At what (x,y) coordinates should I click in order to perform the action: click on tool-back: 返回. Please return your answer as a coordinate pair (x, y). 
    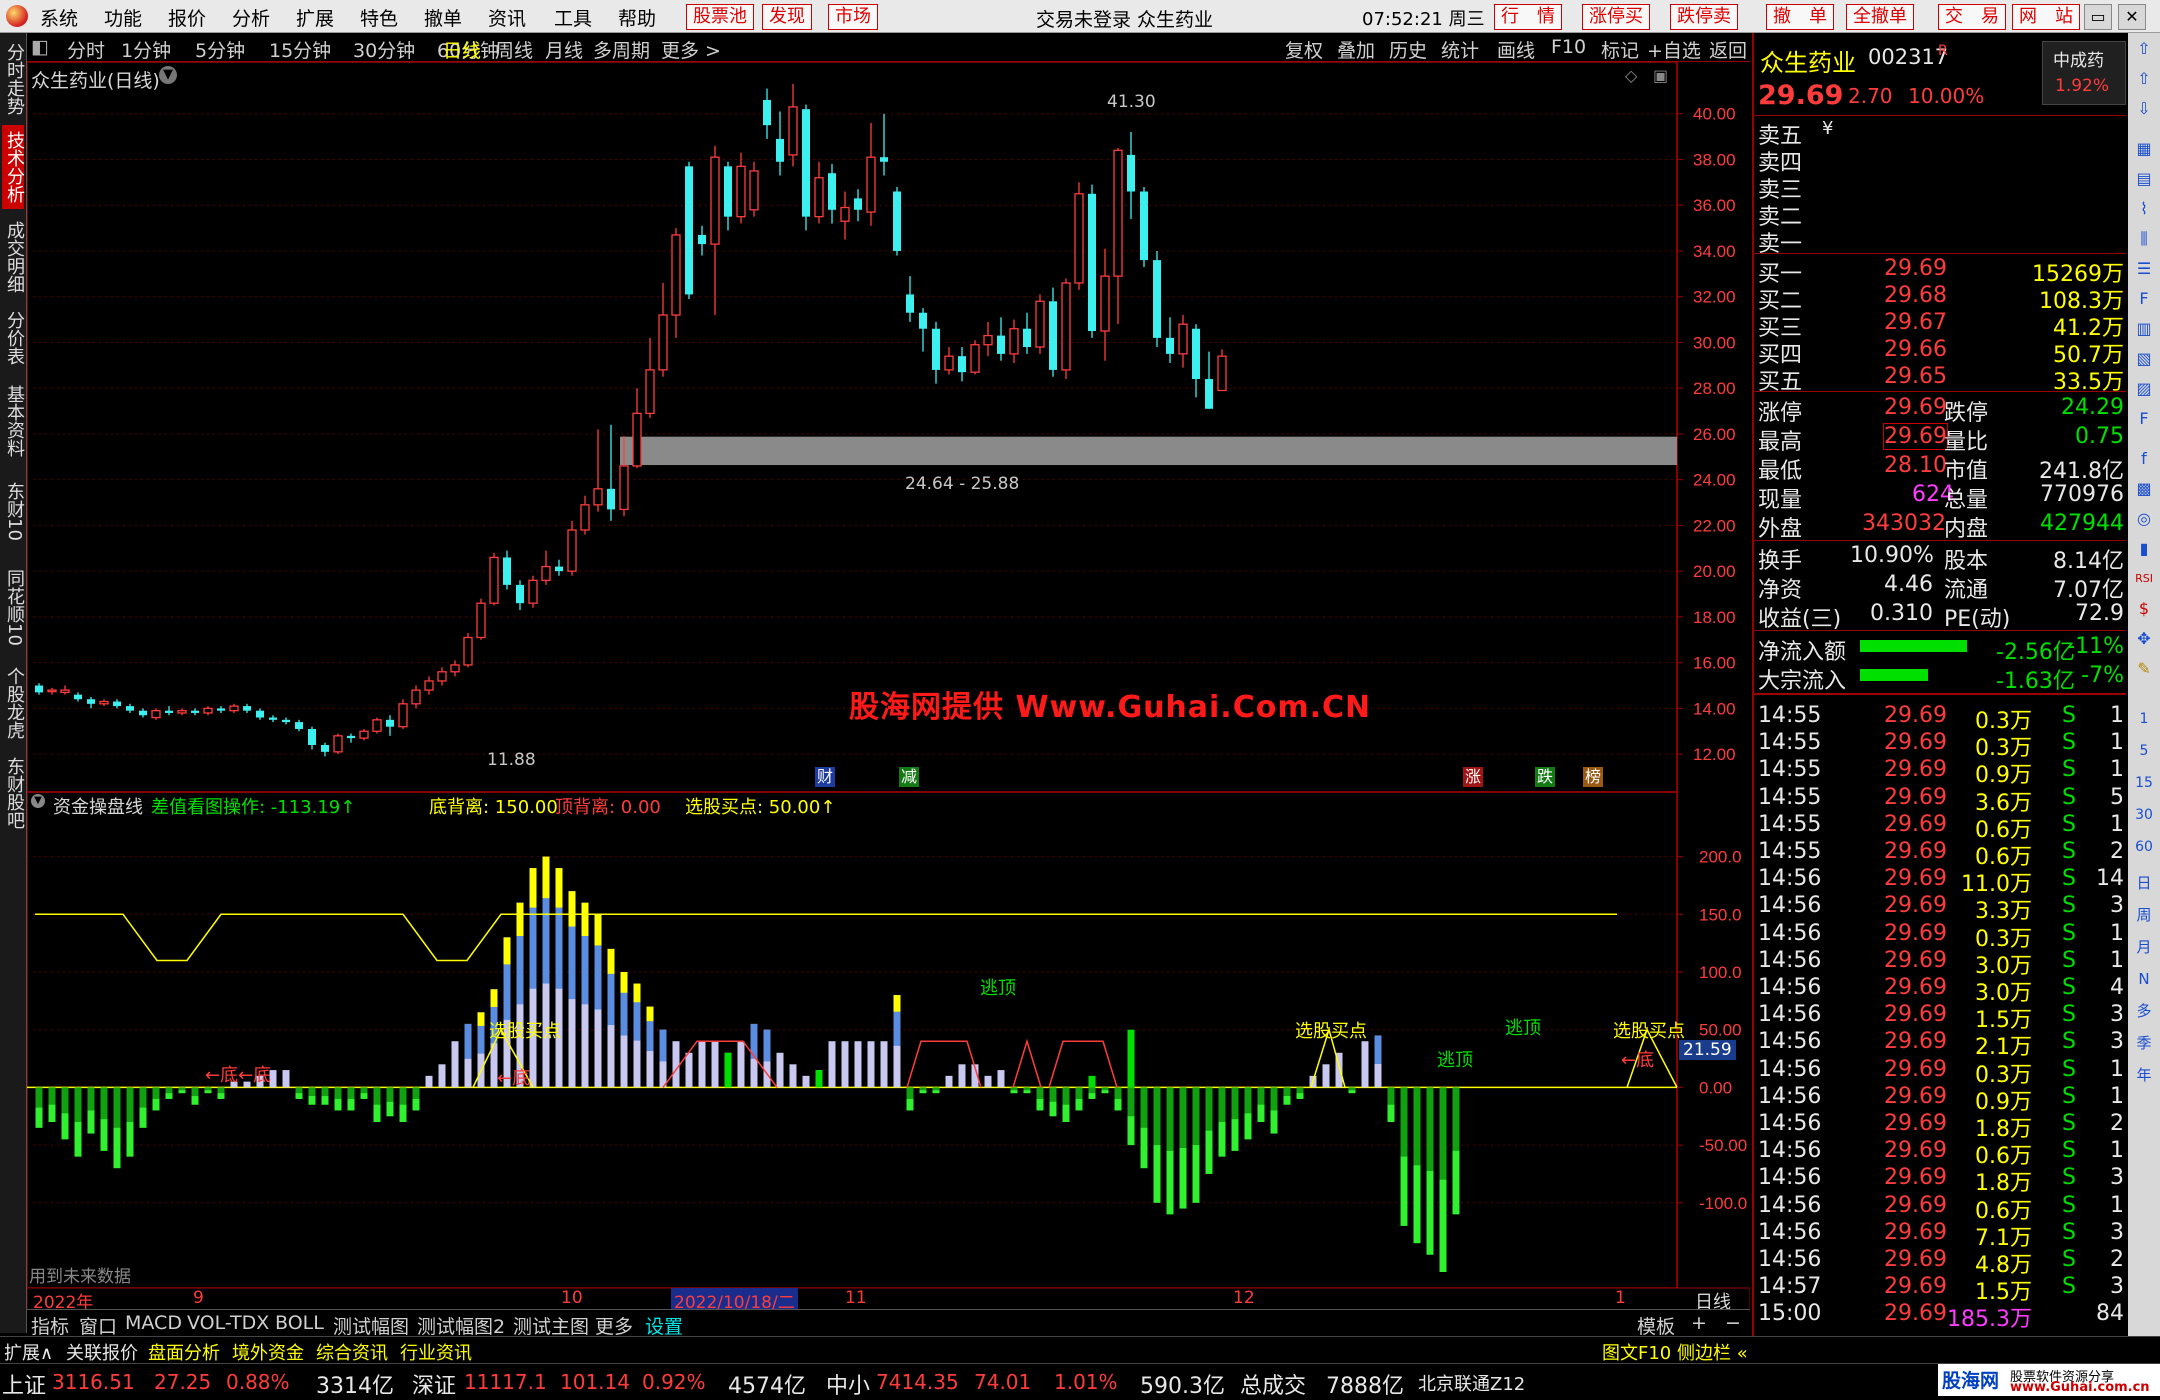
    Looking at the image, I should click on (1728, 49).